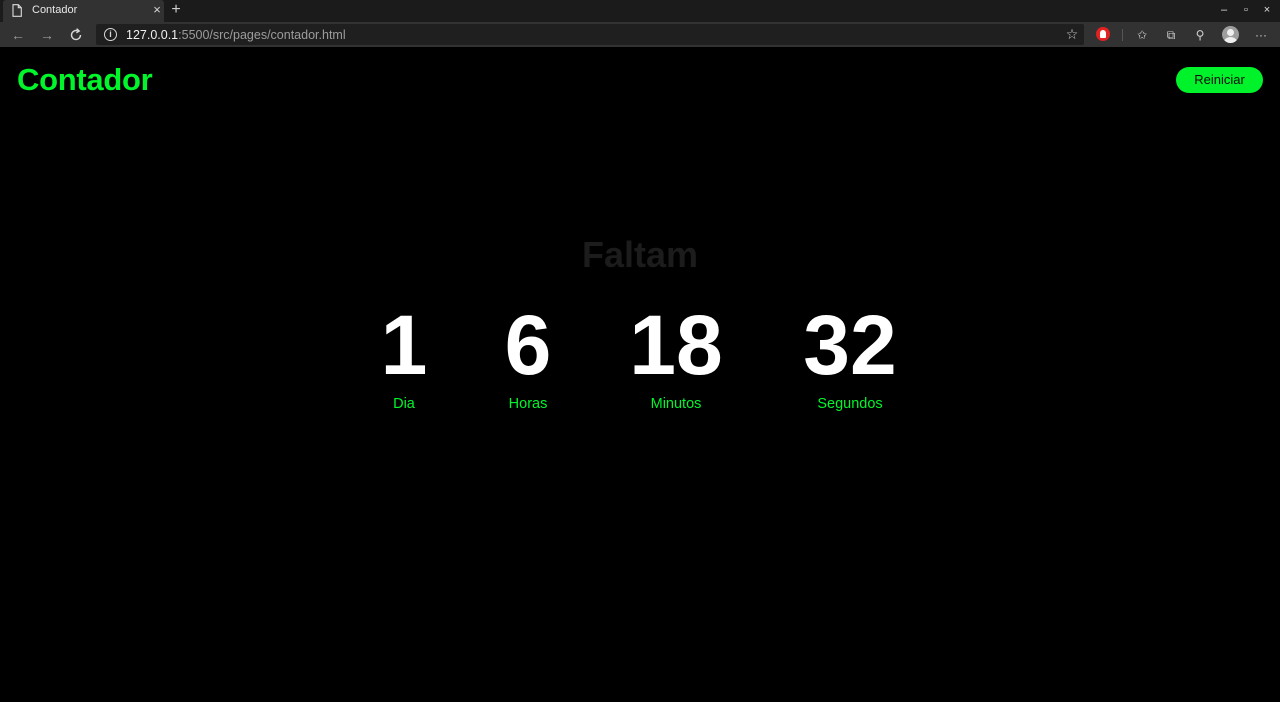 The height and width of the screenshot is (702, 1280). What do you see at coordinates (1171, 35) in the screenshot?
I see `collections-icon: ⧉` at bounding box center [1171, 35].